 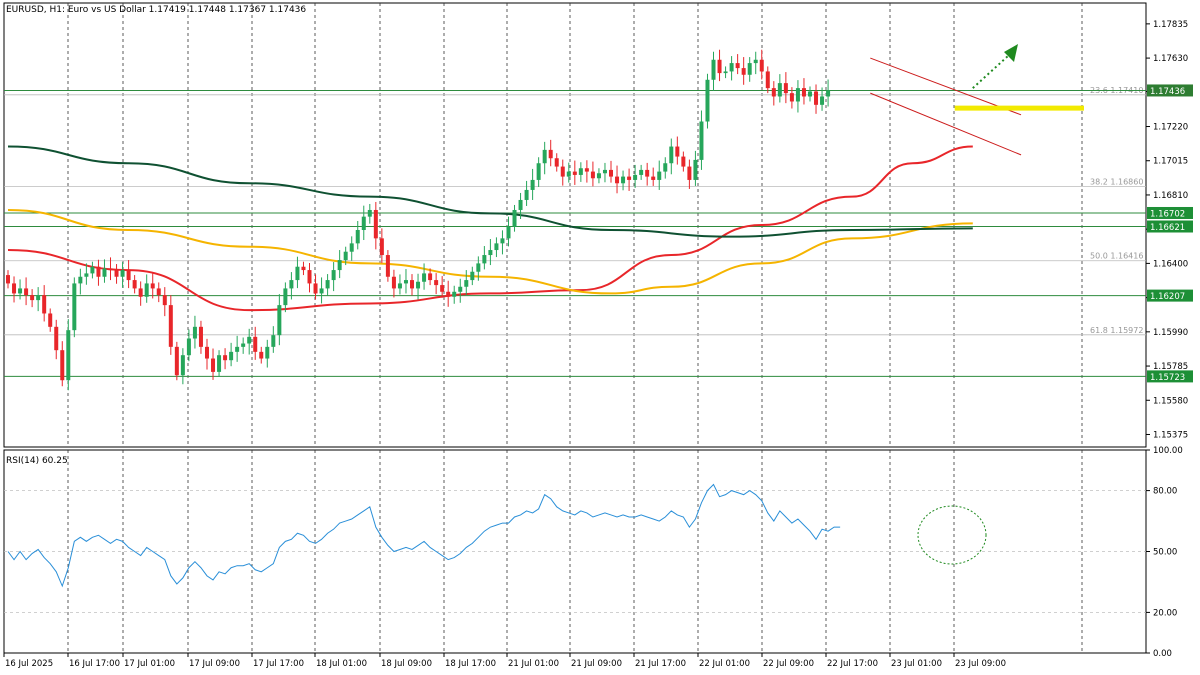 What do you see at coordinates (1168, 451) in the screenshot?
I see `rsi-tick-label: 100.00` at bounding box center [1168, 451].